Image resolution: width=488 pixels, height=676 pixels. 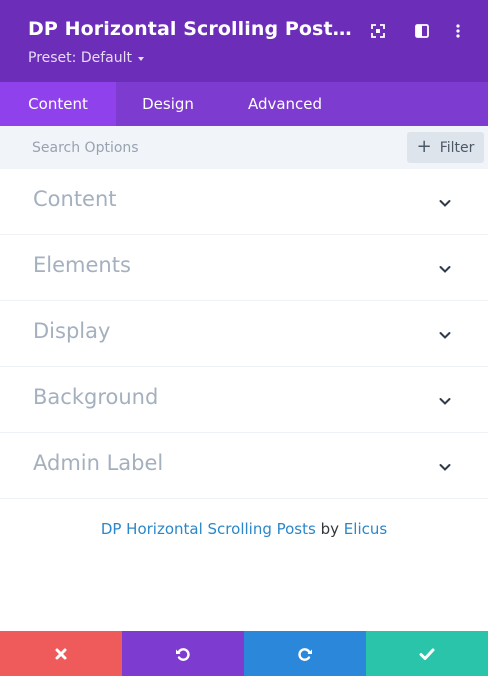 What do you see at coordinates (244, 268) in the screenshot?
I see `section-elements: Elements` at bounding box center [244, 268].